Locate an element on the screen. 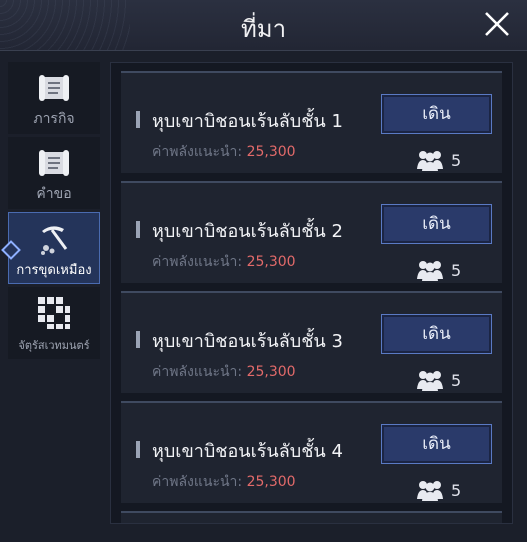 The height and width of the screenshot is (542, 527). sidebar-item-label: การขุดเหมือง is located at coordinates (54, 270).